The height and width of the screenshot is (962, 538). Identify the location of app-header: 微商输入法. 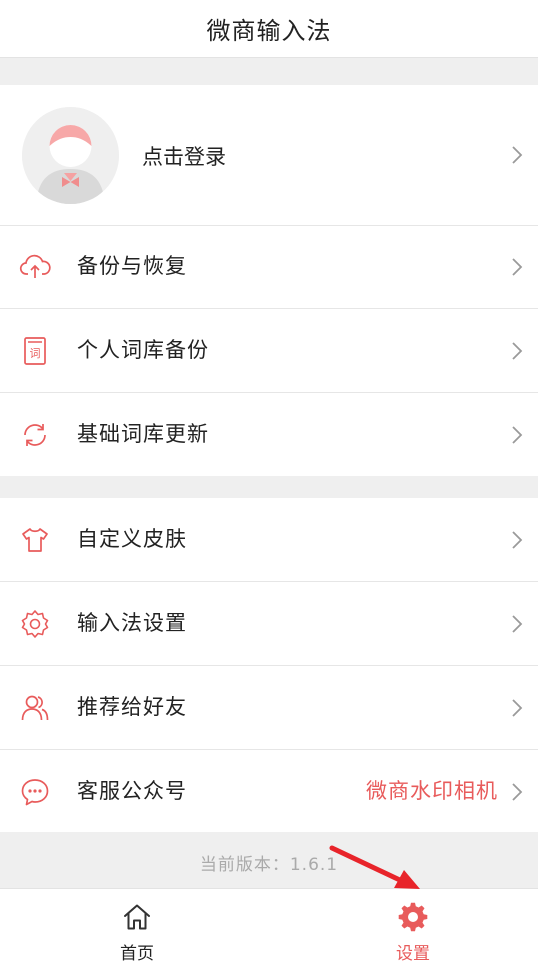
(269, 29).